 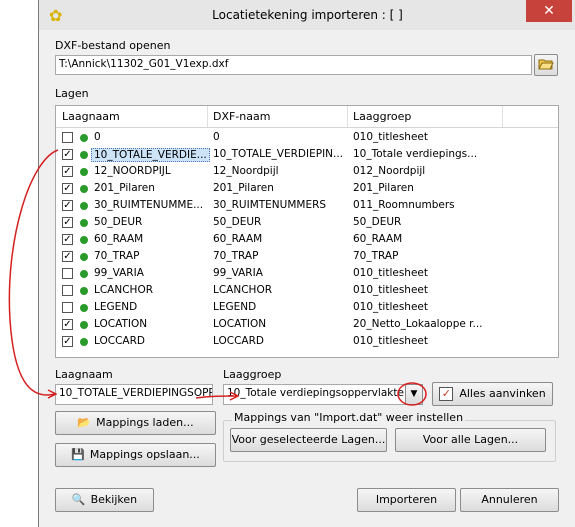 What do you see at coordinates (252, 374) in the screenshot?
I see `laaggroep-label: Laaggroep` at bounding box center [252, 374].